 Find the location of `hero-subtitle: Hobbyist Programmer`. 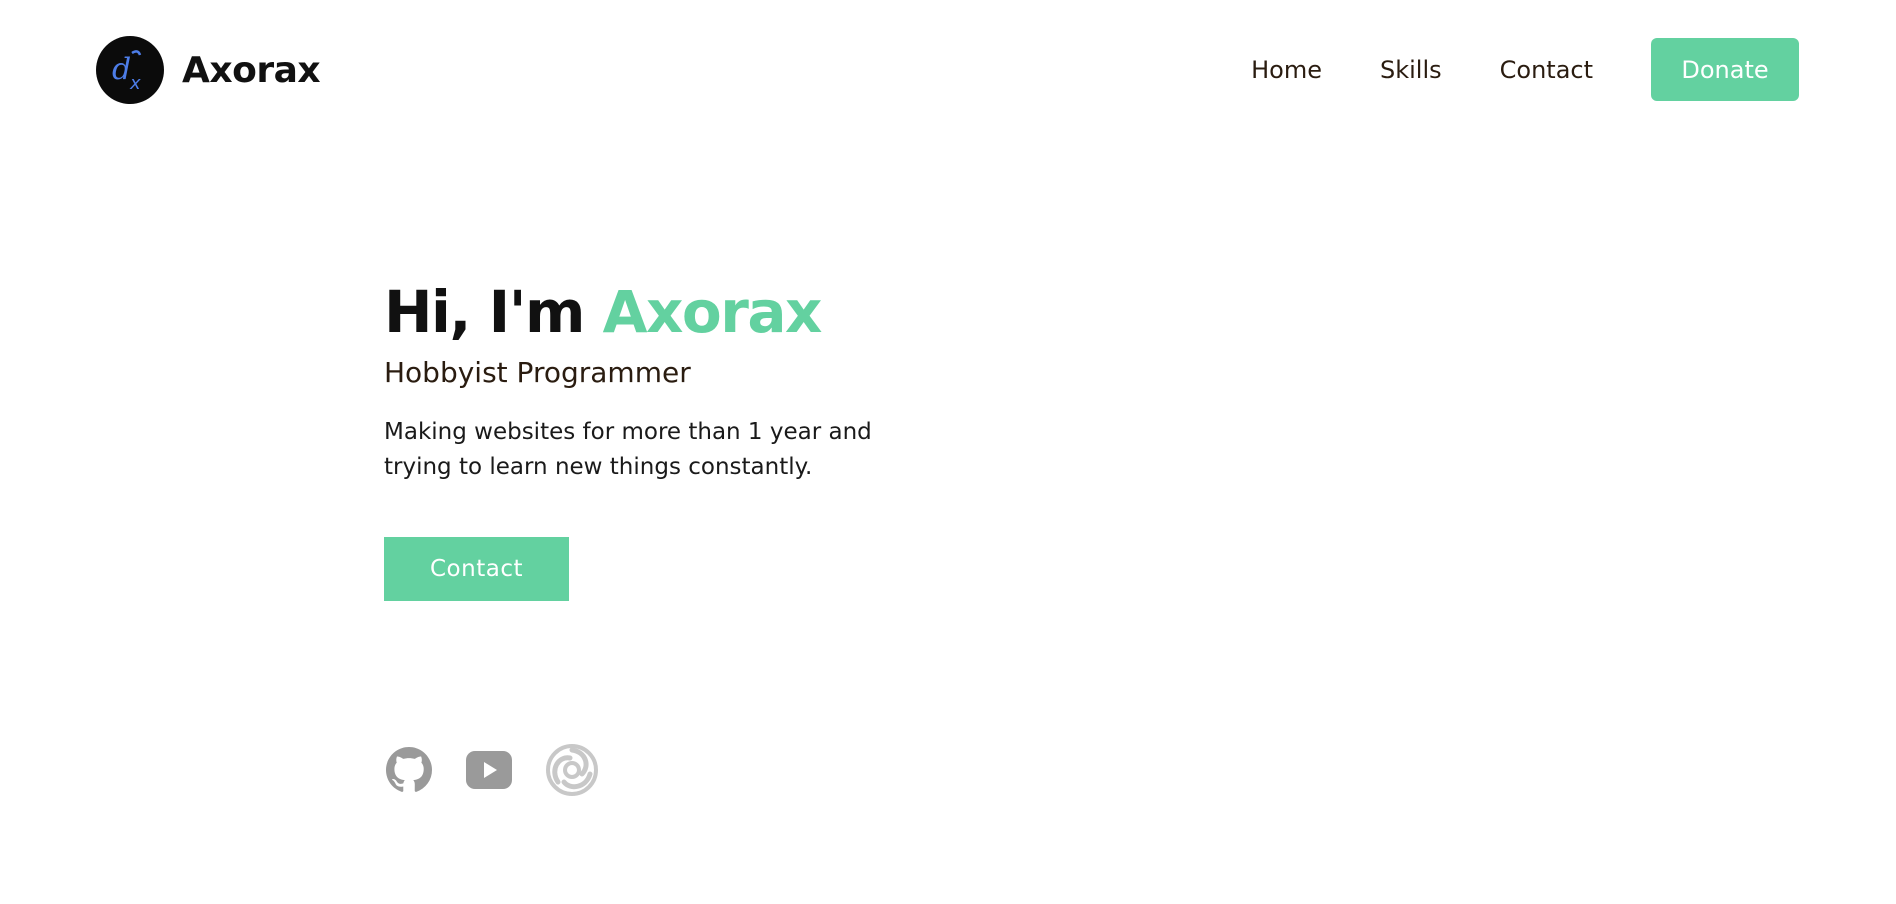

hero-subtitle: Hobbyist Programmer is located at coordinates (537, 372).